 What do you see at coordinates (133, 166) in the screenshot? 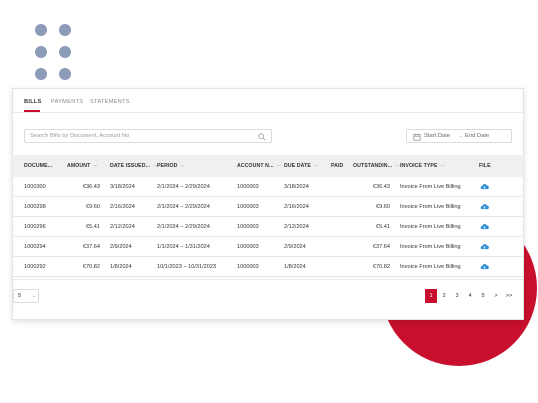
I see `column-header-date-issued: DATE ISSUED... ---` at bounding box center [133, 166].